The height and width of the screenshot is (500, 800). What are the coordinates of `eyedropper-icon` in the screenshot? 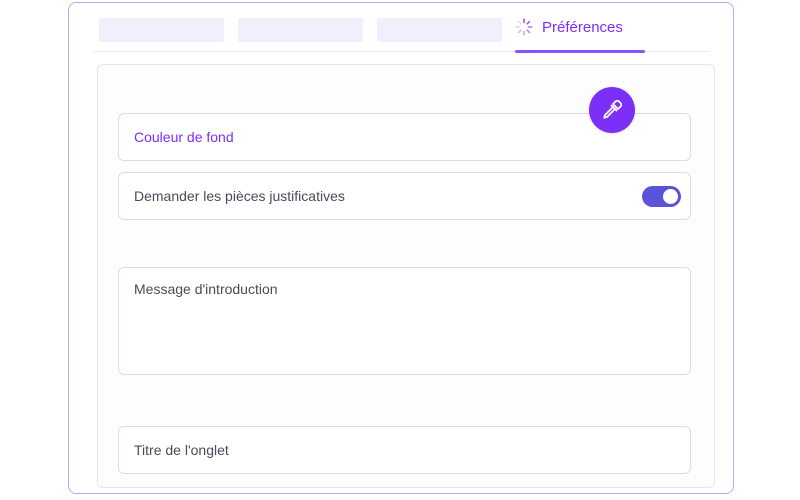 It's located at (613, 109).